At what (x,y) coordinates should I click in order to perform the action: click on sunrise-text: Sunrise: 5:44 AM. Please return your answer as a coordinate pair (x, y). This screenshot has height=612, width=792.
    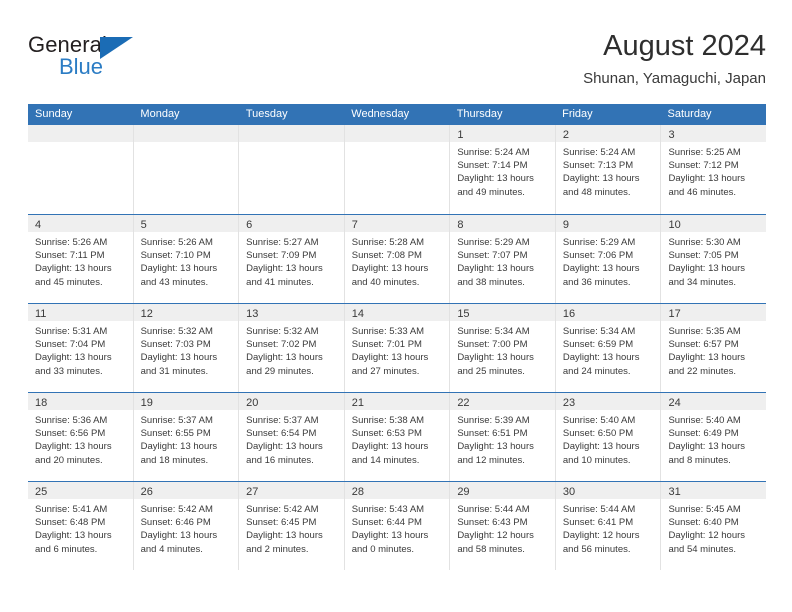
    Looking at the image, I should click on (493, 509).